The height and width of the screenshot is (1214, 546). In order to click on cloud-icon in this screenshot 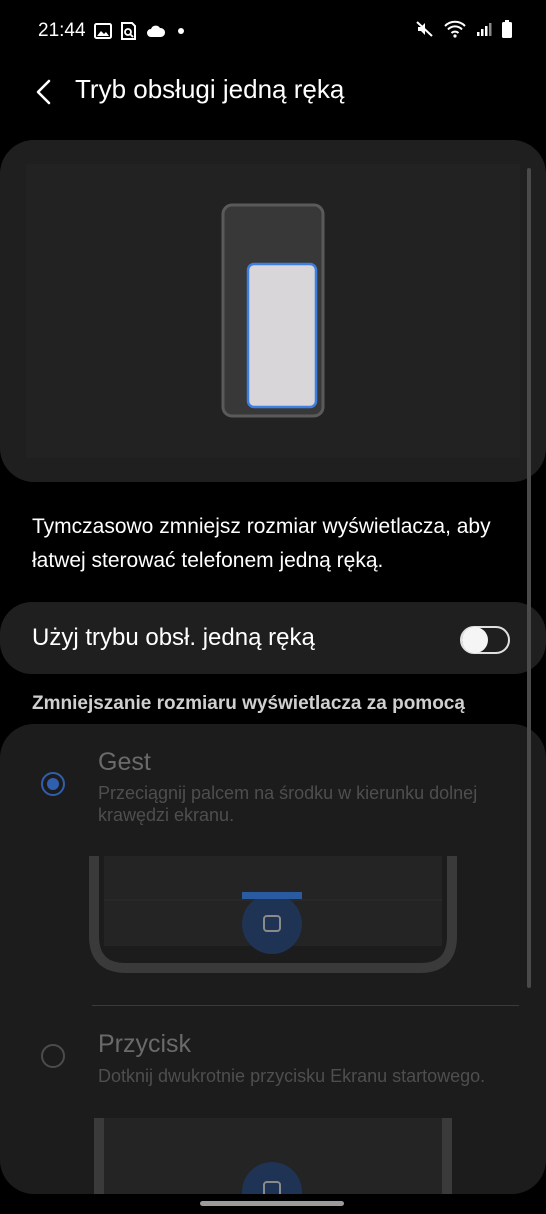, I will do `click(156, 31)`.